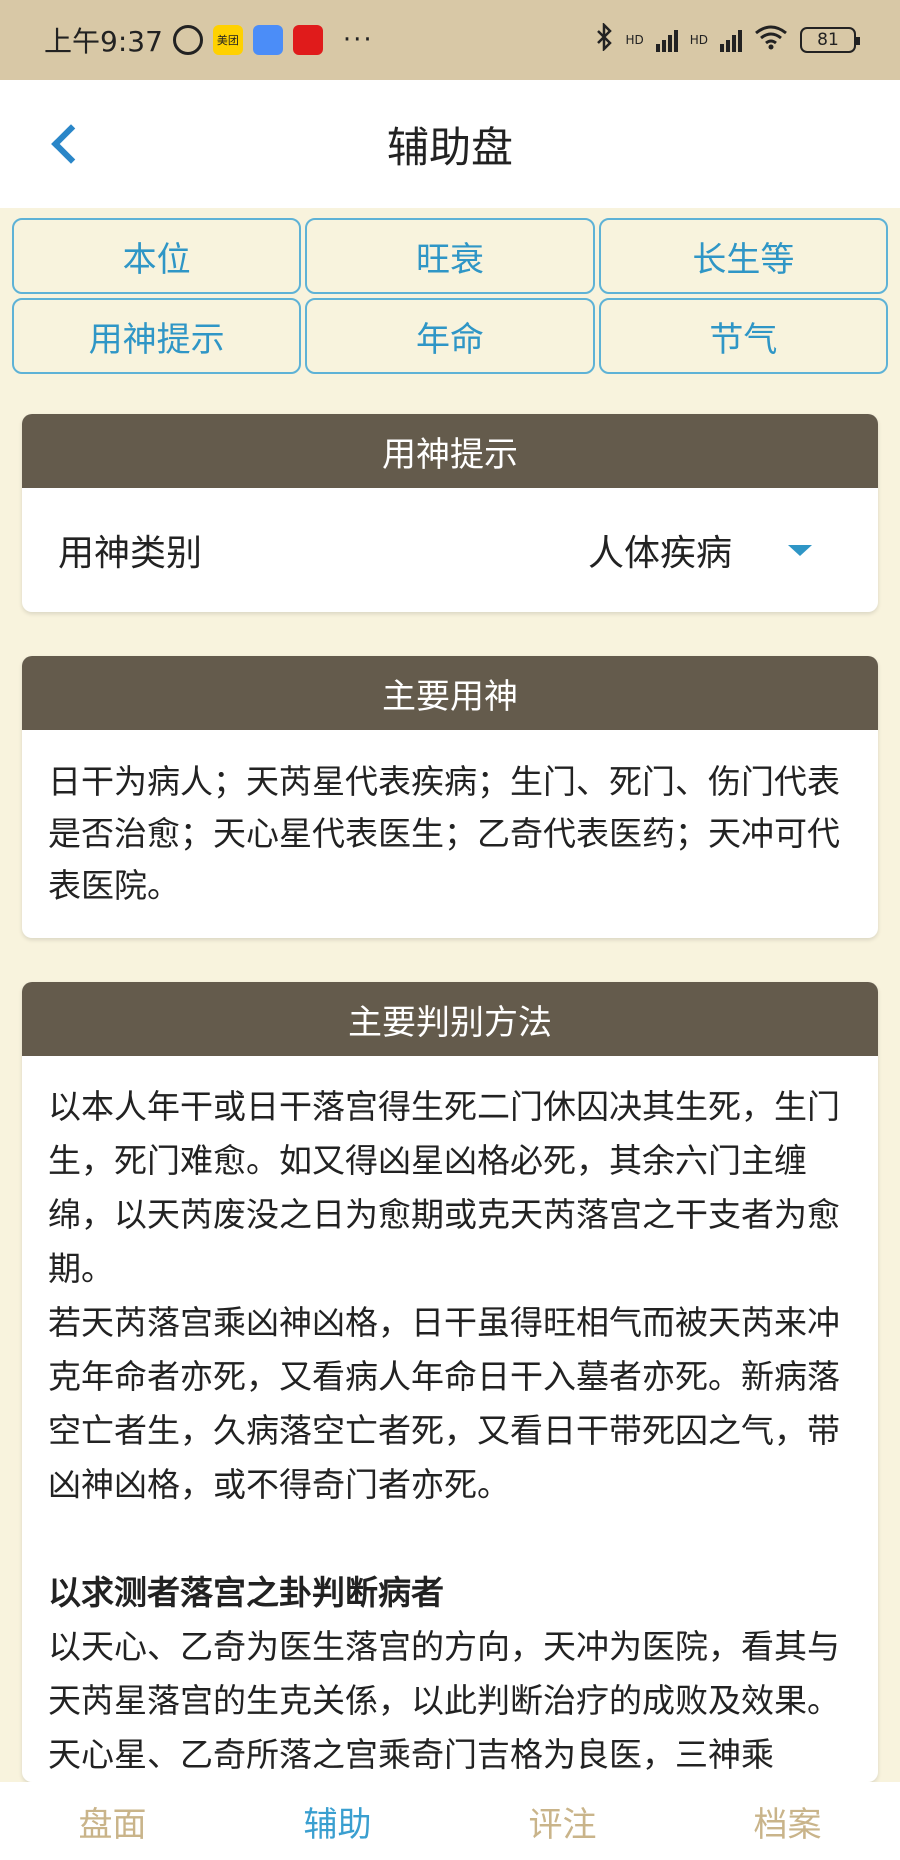 The height and width of the screenshot is (1860, 900). I want to click on back-button, so click(65, 144).